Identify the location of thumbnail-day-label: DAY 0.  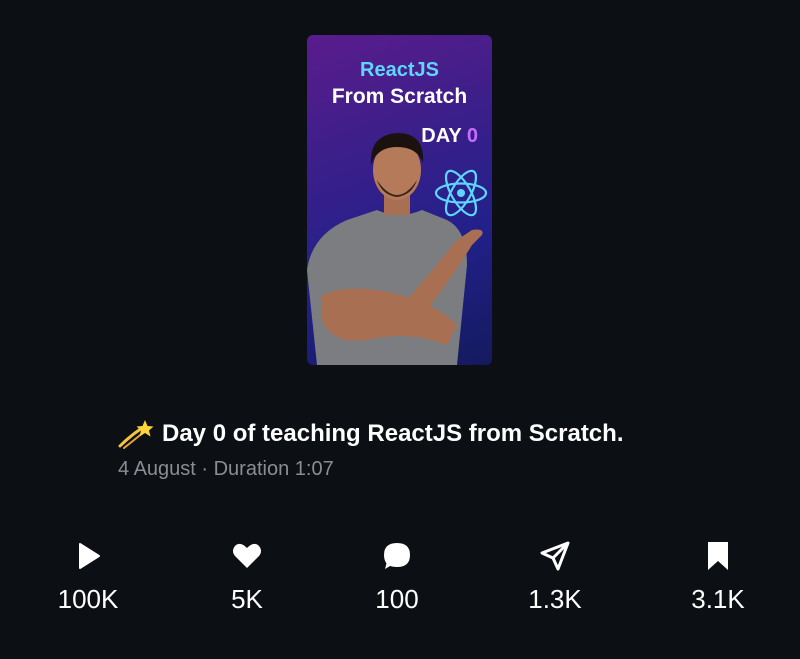
(449, 136).